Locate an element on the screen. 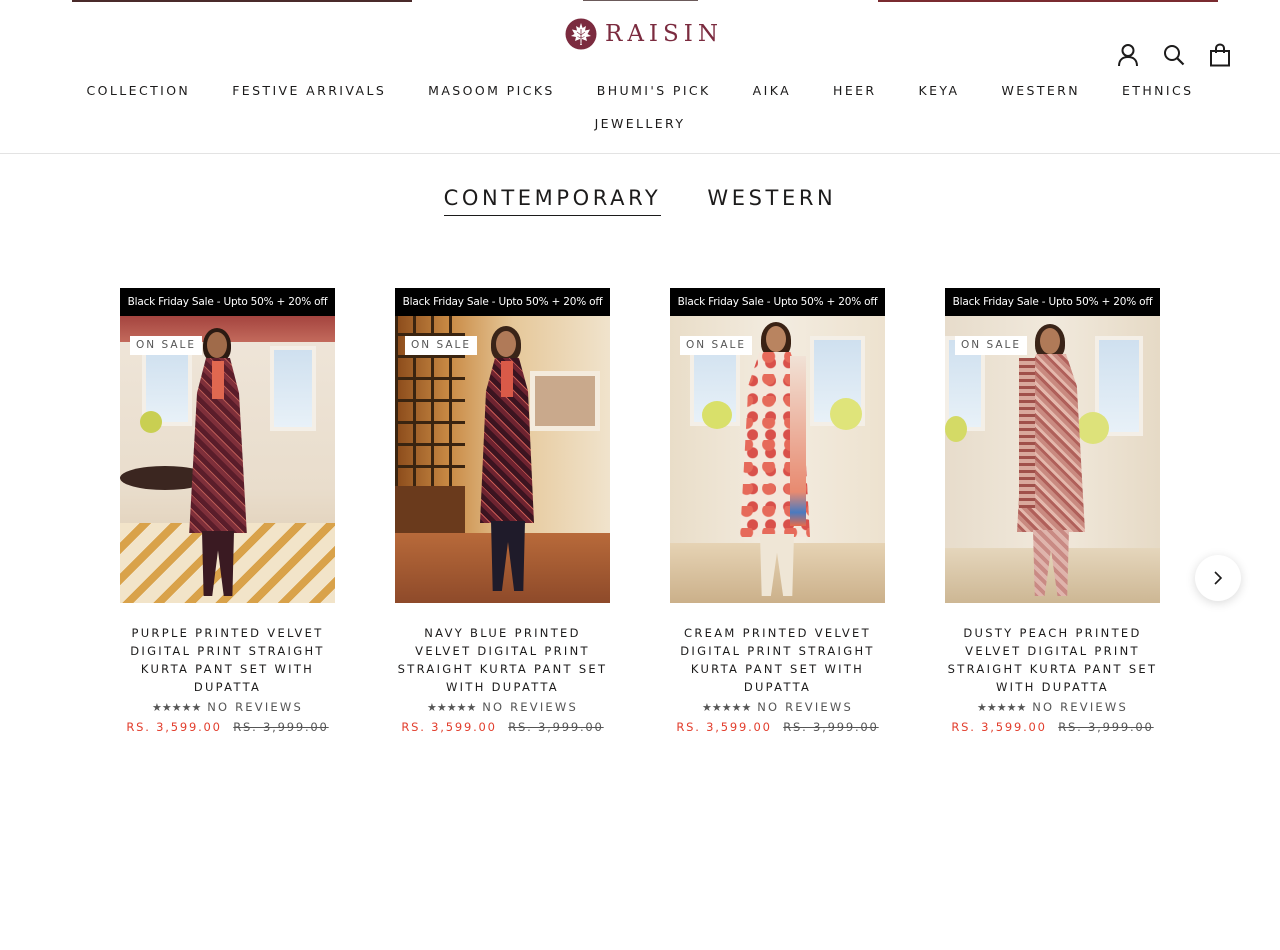 Image resolution: width=1280 pixels, height=950 pixels. nav-item-ethnics: ETHNICS is located at coordinates (1157, 91).